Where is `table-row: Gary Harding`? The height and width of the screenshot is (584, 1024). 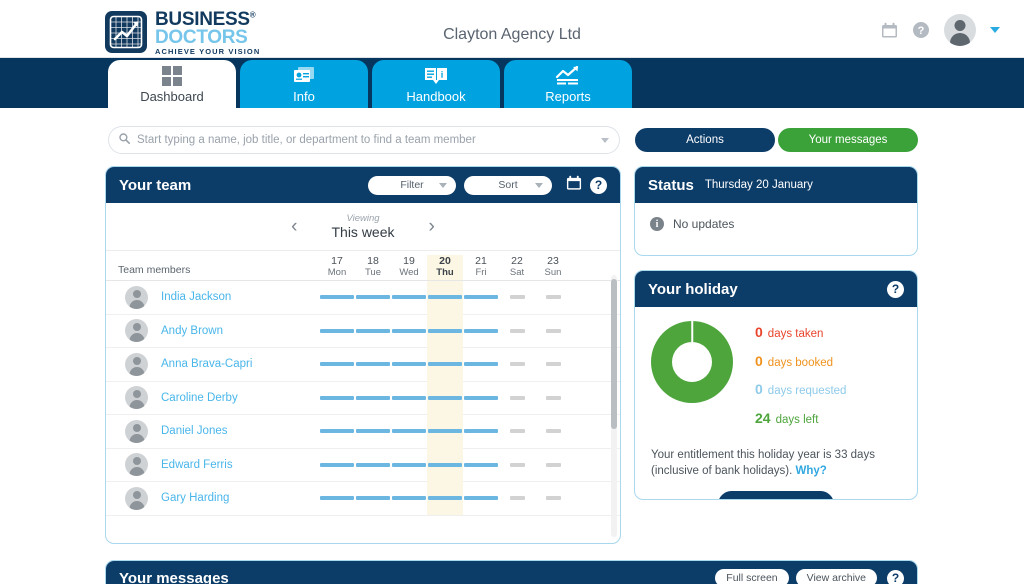
table-row: Gary Harding is located at coordinates (363, 498).